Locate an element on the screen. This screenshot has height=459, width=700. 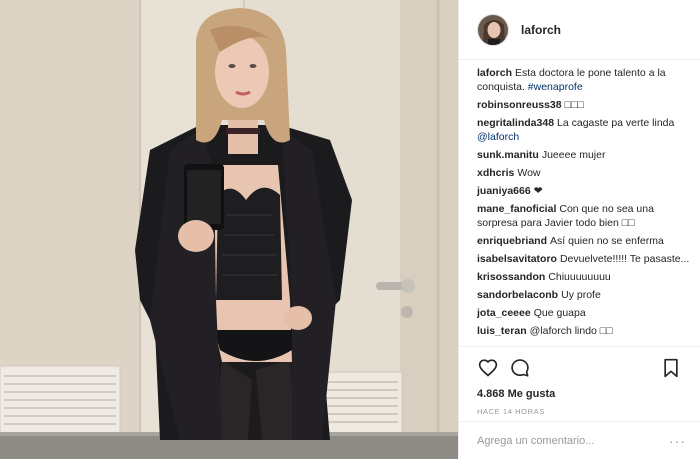
post-timestamp: HACE 14 HORAS is located at coordinates (511, 411).